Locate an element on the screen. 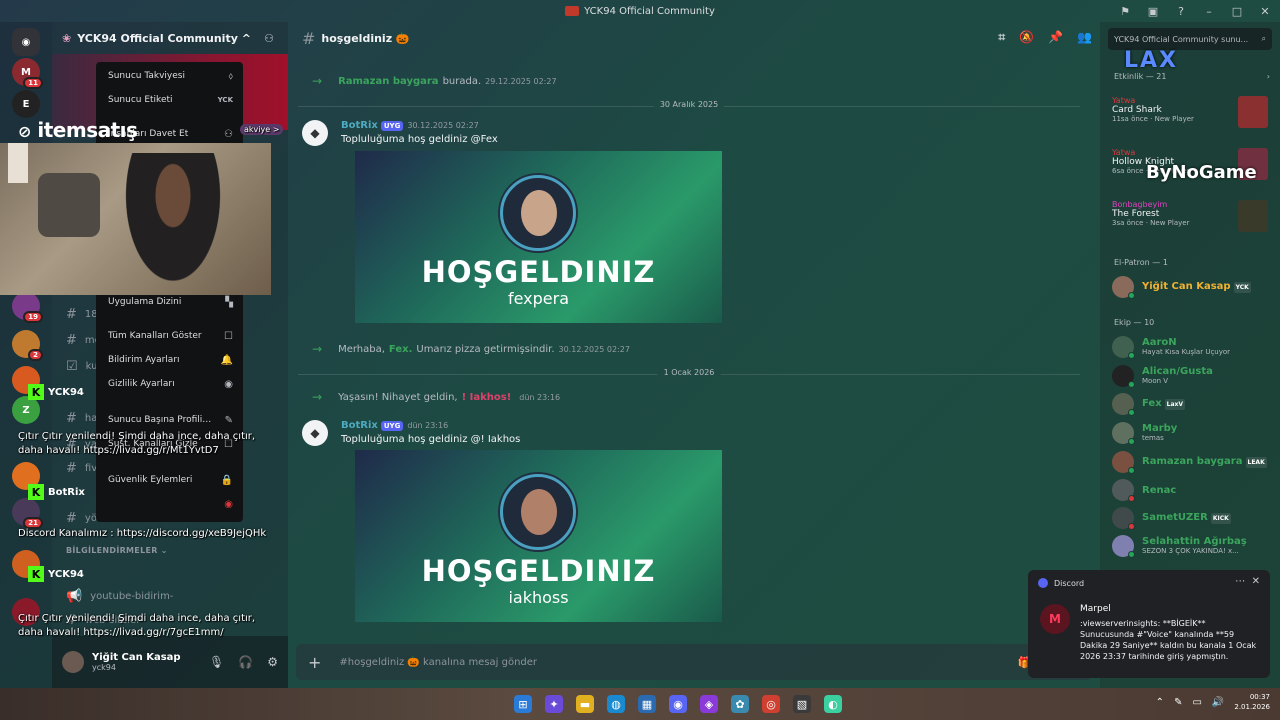 The width and height of the screenshot is (1280, 720). mute-bell-icon: 🔕 is located at coordinates (1026, 37).